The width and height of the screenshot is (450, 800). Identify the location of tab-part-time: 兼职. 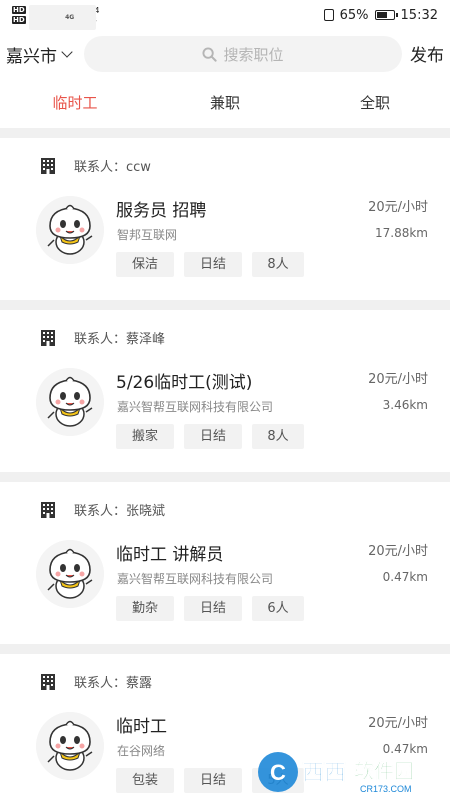
(225, 103).